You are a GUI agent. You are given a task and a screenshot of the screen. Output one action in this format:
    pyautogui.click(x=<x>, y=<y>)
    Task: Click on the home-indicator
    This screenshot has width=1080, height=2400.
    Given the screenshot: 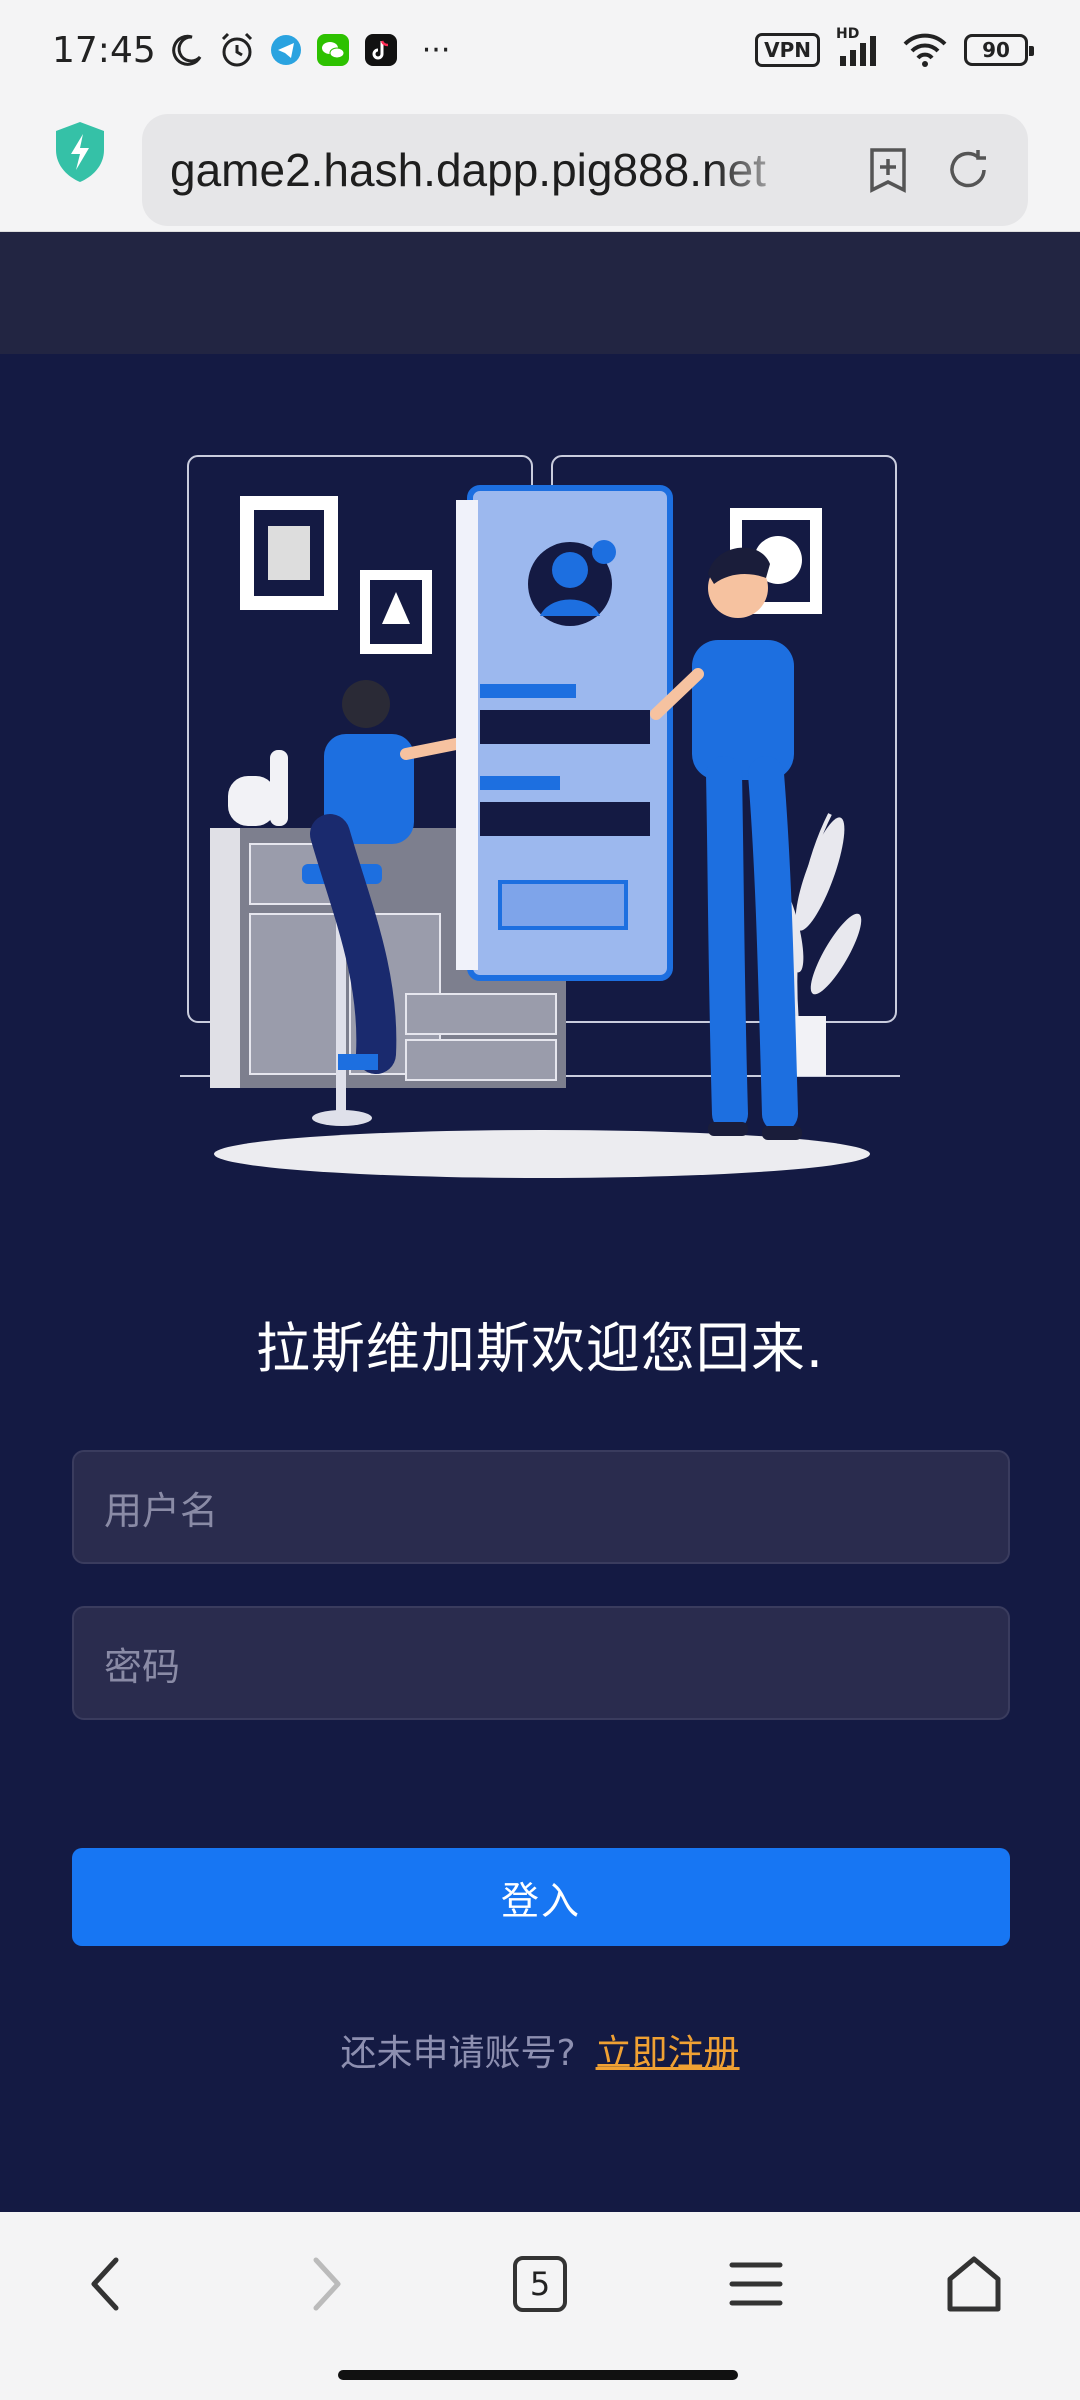 What is the action you would take?
    pyautogui.click(x=538, y=2375)
    